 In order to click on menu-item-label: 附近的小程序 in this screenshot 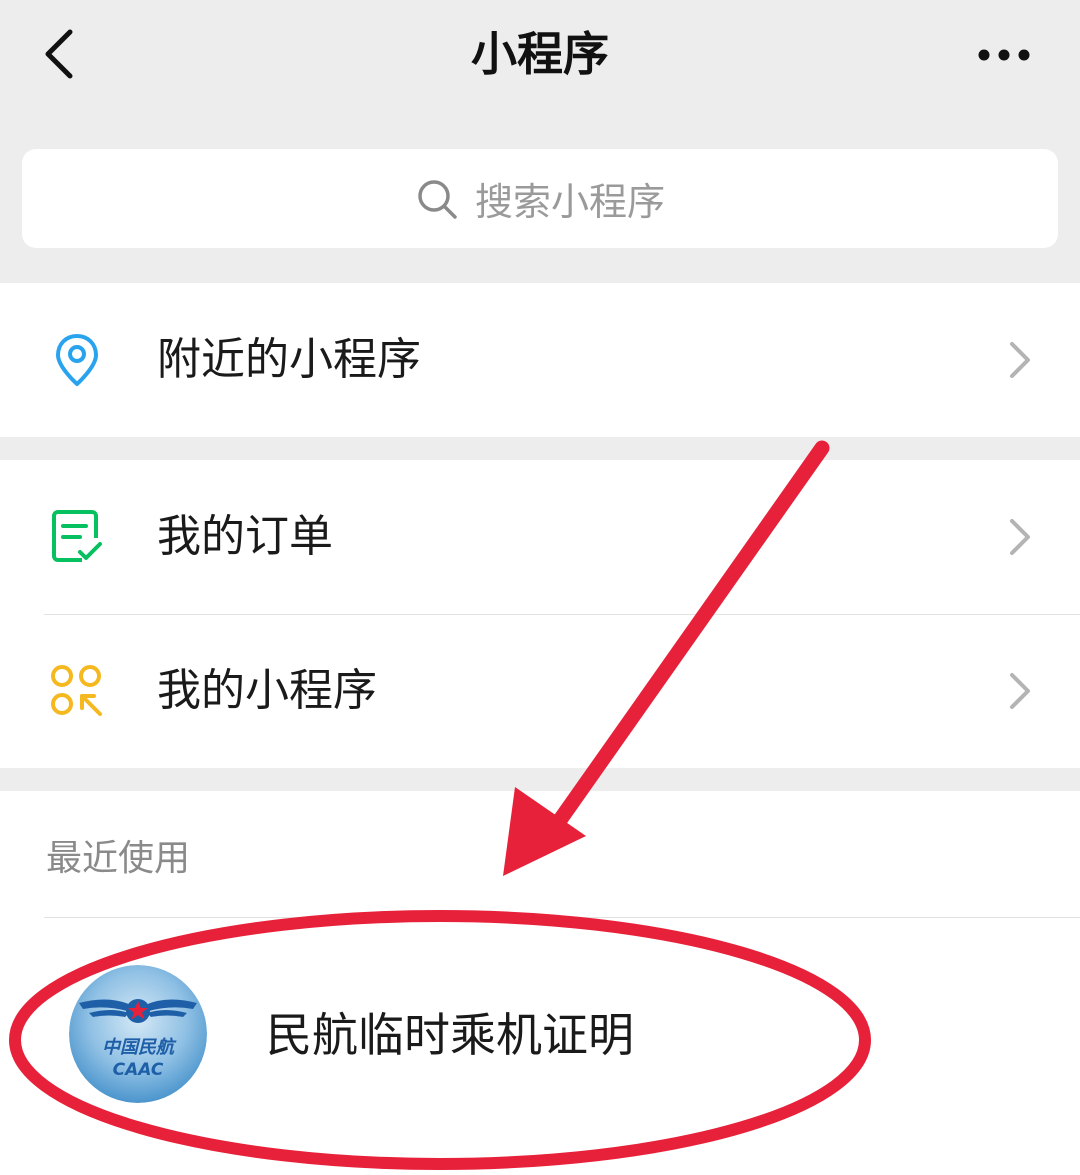, I will do `click(289, 359)`.